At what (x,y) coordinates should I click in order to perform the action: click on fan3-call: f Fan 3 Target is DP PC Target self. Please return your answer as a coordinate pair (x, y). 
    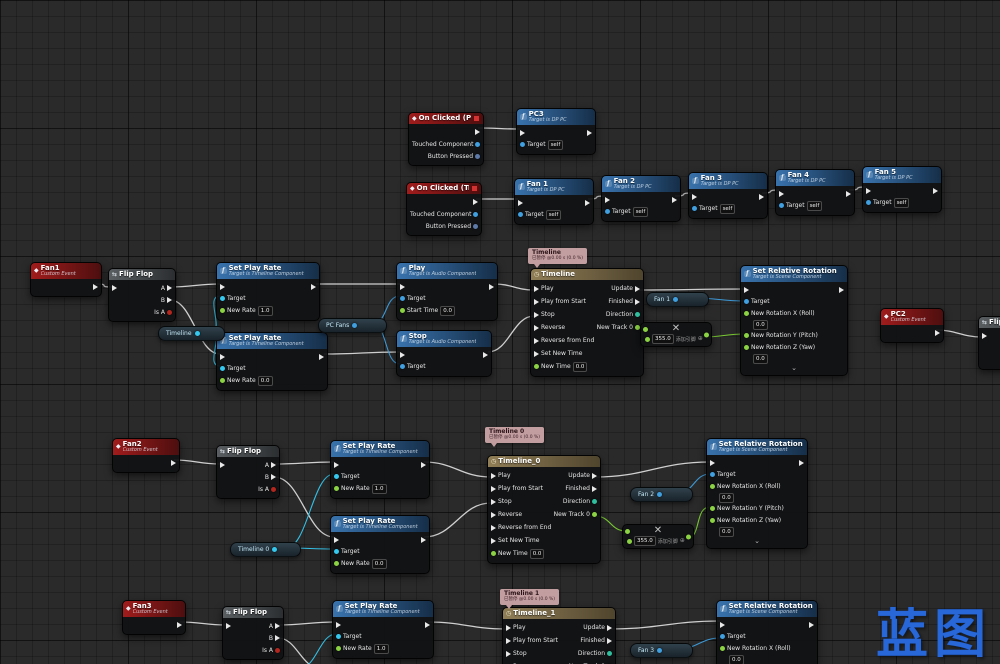
    Looking at the image, I should click on (728, 195).